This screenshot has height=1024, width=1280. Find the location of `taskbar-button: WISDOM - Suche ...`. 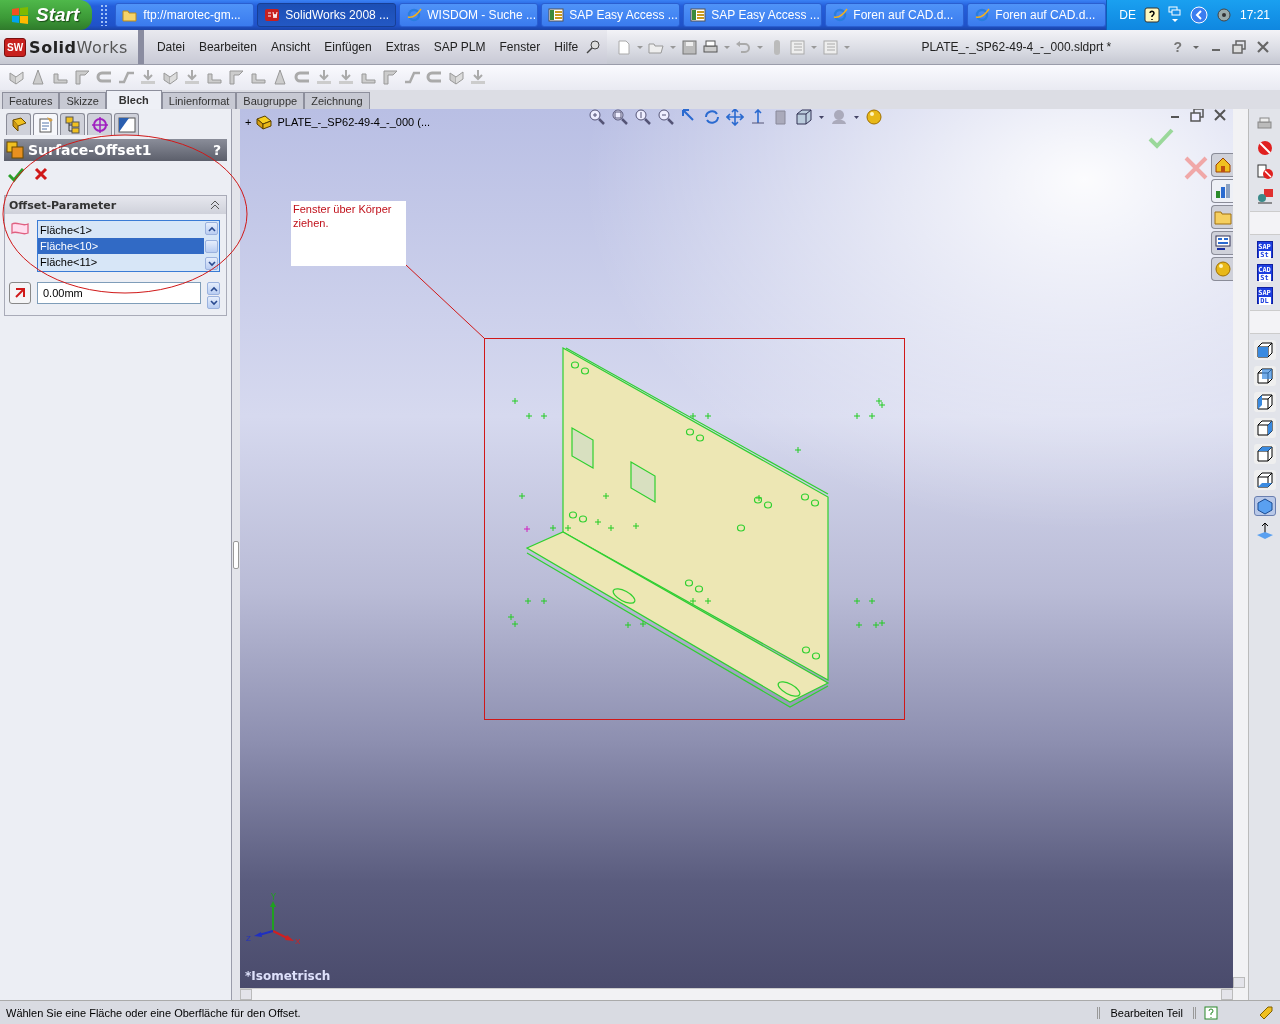

taskbar-button: WISDOM - Suche ... is located at coordinates (469, 15).